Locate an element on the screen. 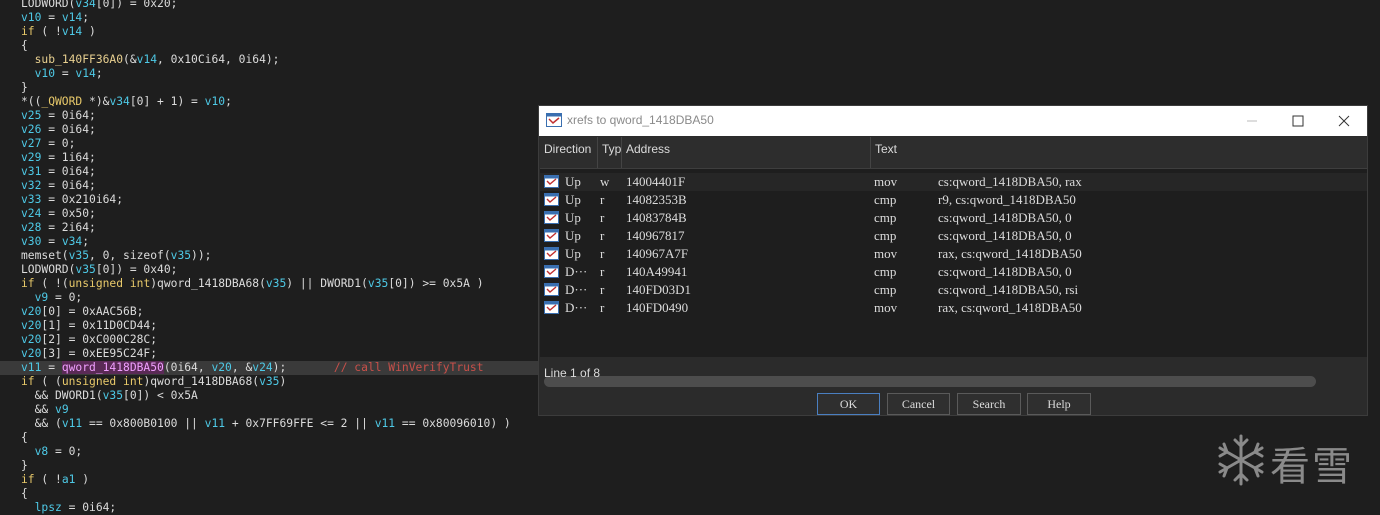 Image resolution: width=1380 pixels, height=515 pixels. column-header-address: Address is located at coordinates (746, 152).